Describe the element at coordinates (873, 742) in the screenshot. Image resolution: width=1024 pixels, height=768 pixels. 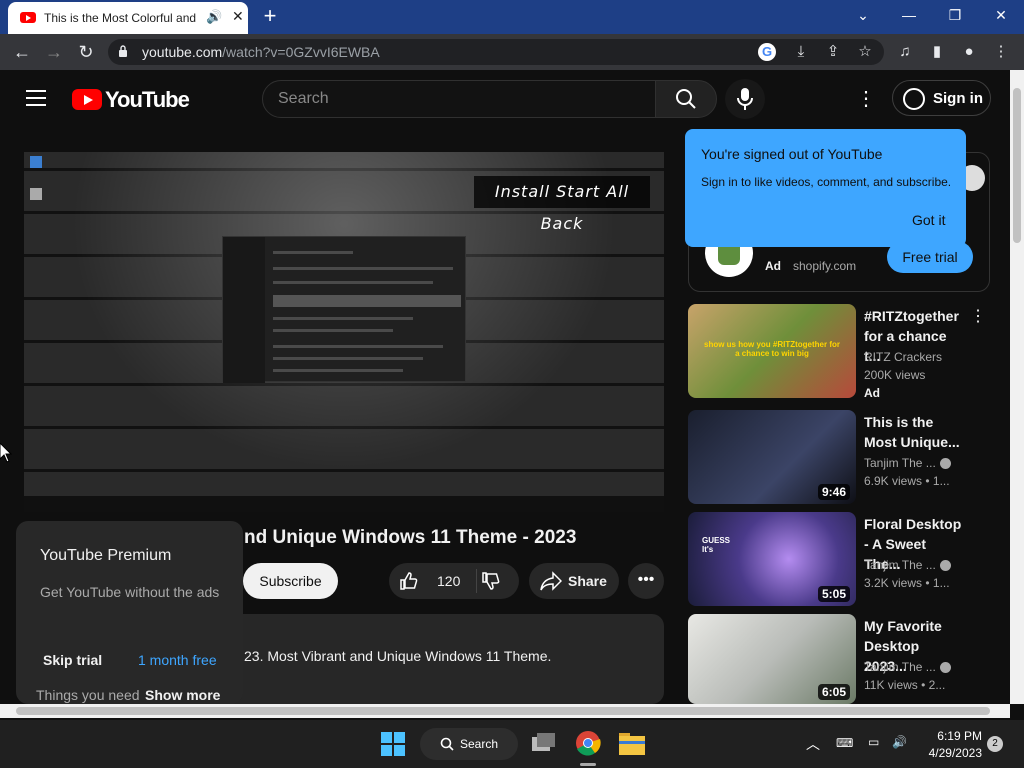
I see `network-icon: ▭` at that location.